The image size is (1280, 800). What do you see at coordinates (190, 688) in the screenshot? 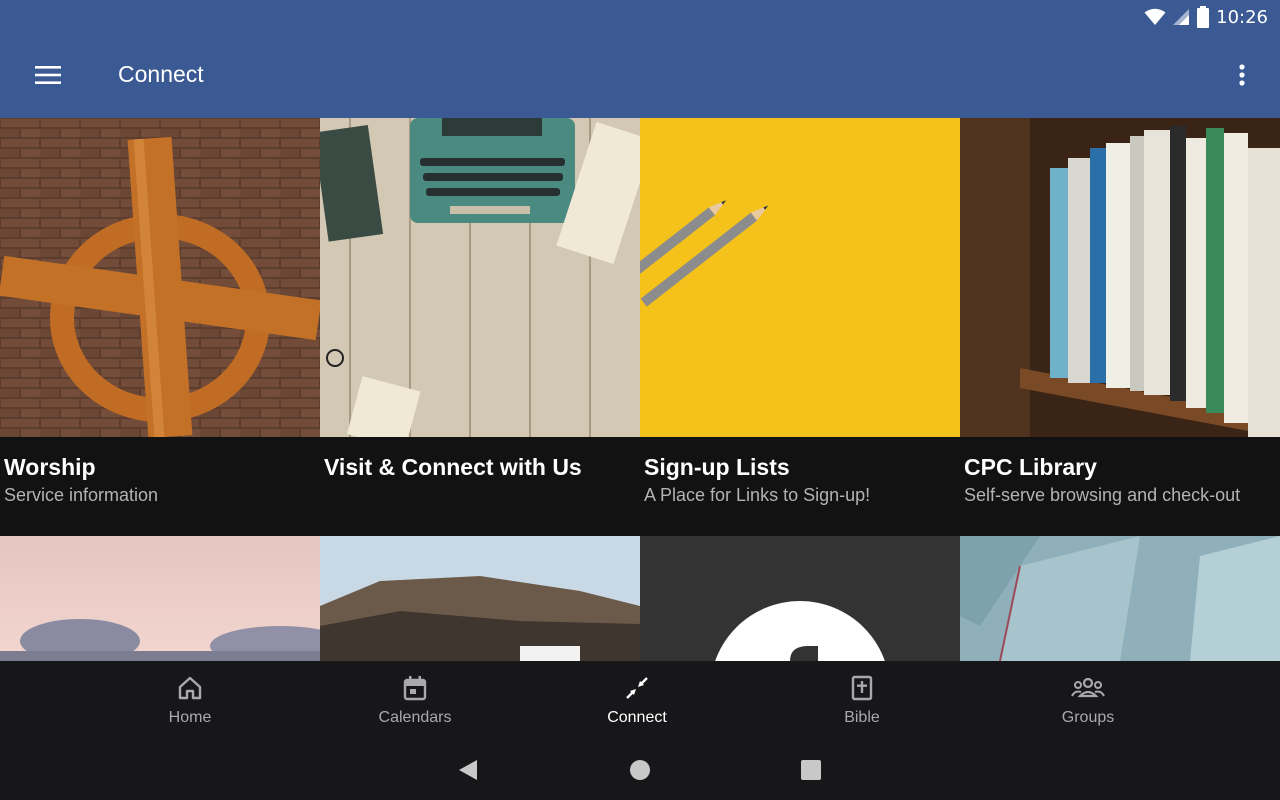
I see `home-icon` at bounding box center [190, 688].